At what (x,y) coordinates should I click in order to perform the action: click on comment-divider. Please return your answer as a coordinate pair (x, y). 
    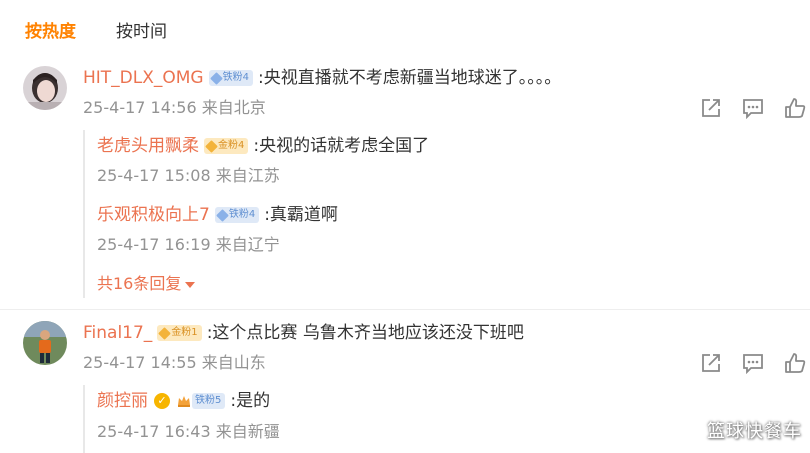
    Looking at the image, I should click on (405, 309).